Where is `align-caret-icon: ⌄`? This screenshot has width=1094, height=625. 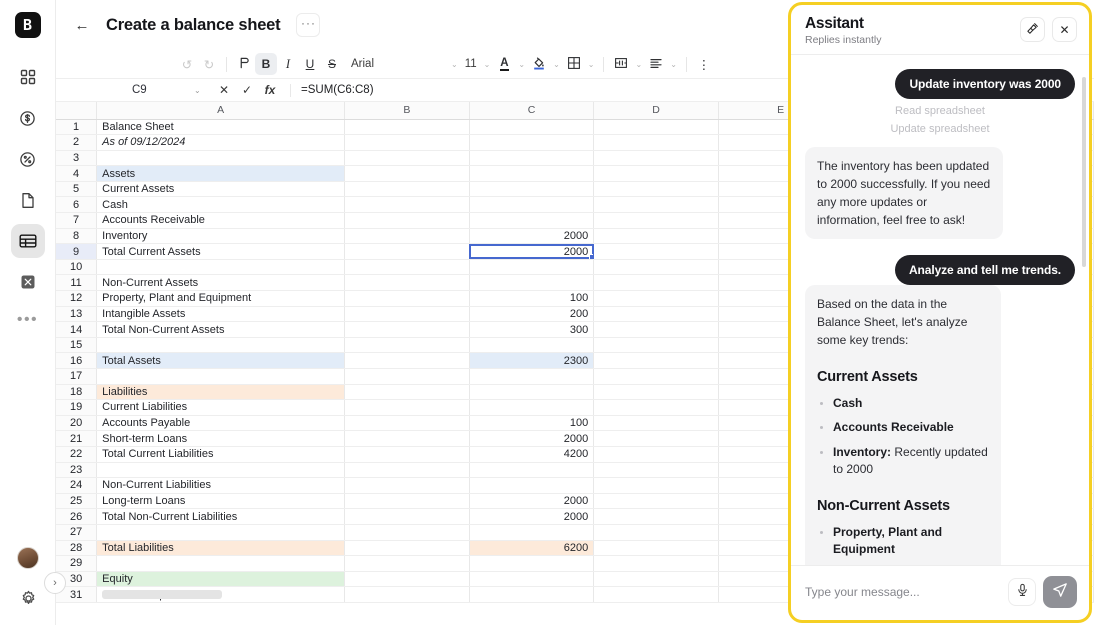
align-caret-icon: ⌄ is located at coordinates (673, 64).